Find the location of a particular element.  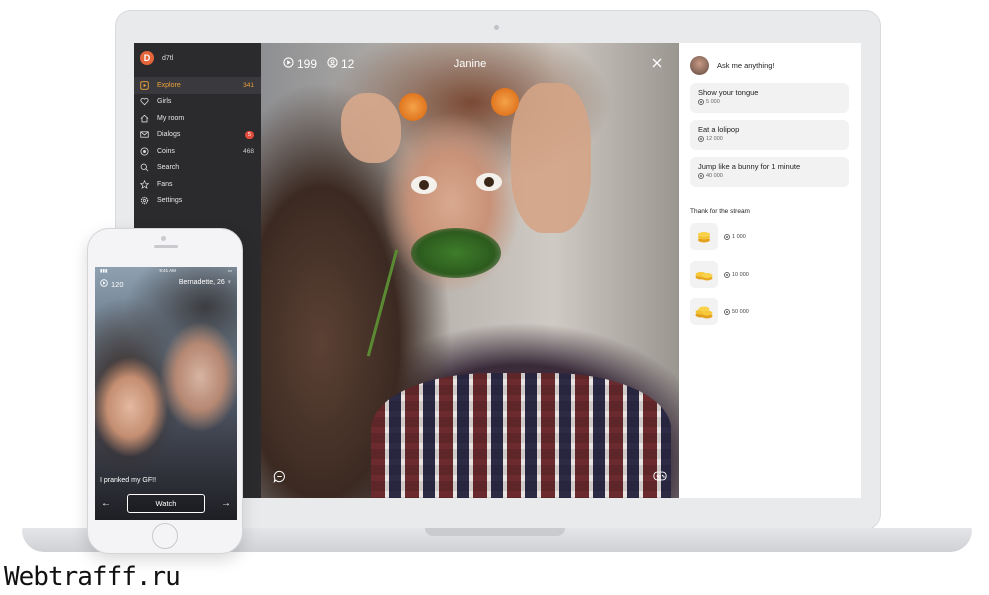

dill-stem is located at coordinates (382, 303).